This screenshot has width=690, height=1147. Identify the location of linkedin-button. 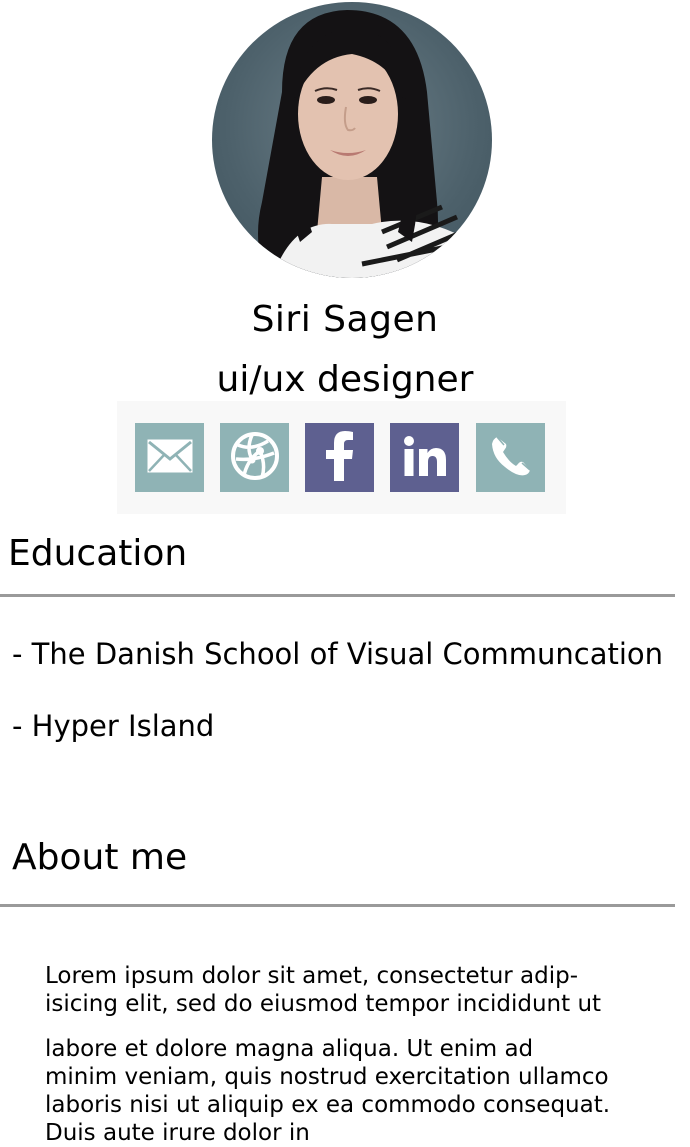
(424, 457).